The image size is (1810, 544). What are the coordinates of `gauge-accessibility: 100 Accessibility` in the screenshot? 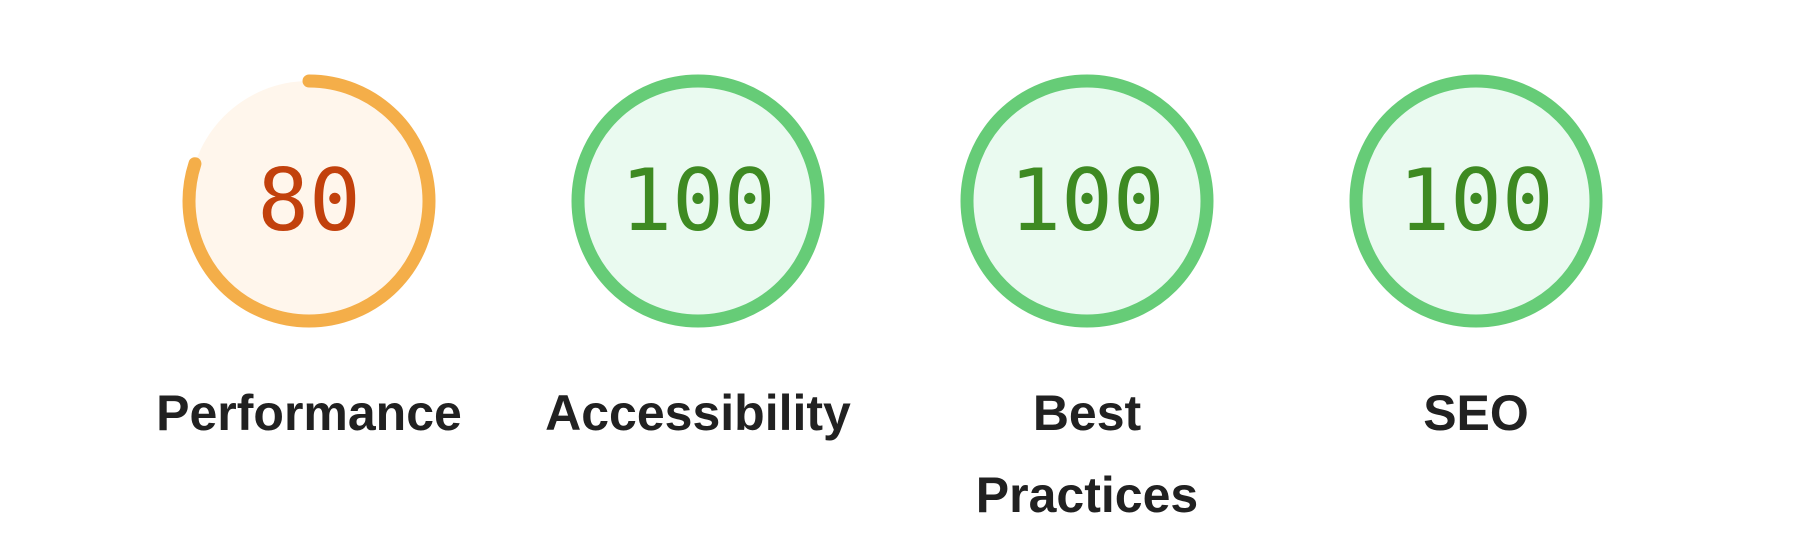 It's located at (698, 262).